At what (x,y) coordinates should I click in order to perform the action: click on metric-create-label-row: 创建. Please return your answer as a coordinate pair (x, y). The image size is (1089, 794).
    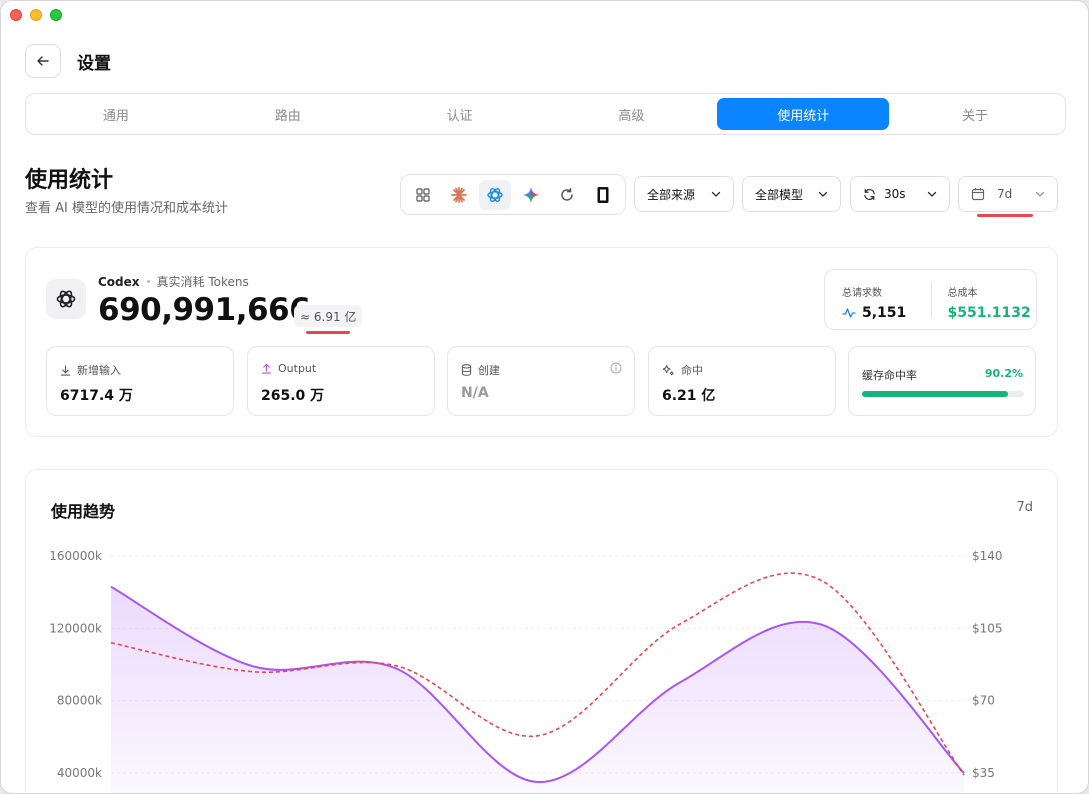
    Looking at the image, I should click on (480, 370).